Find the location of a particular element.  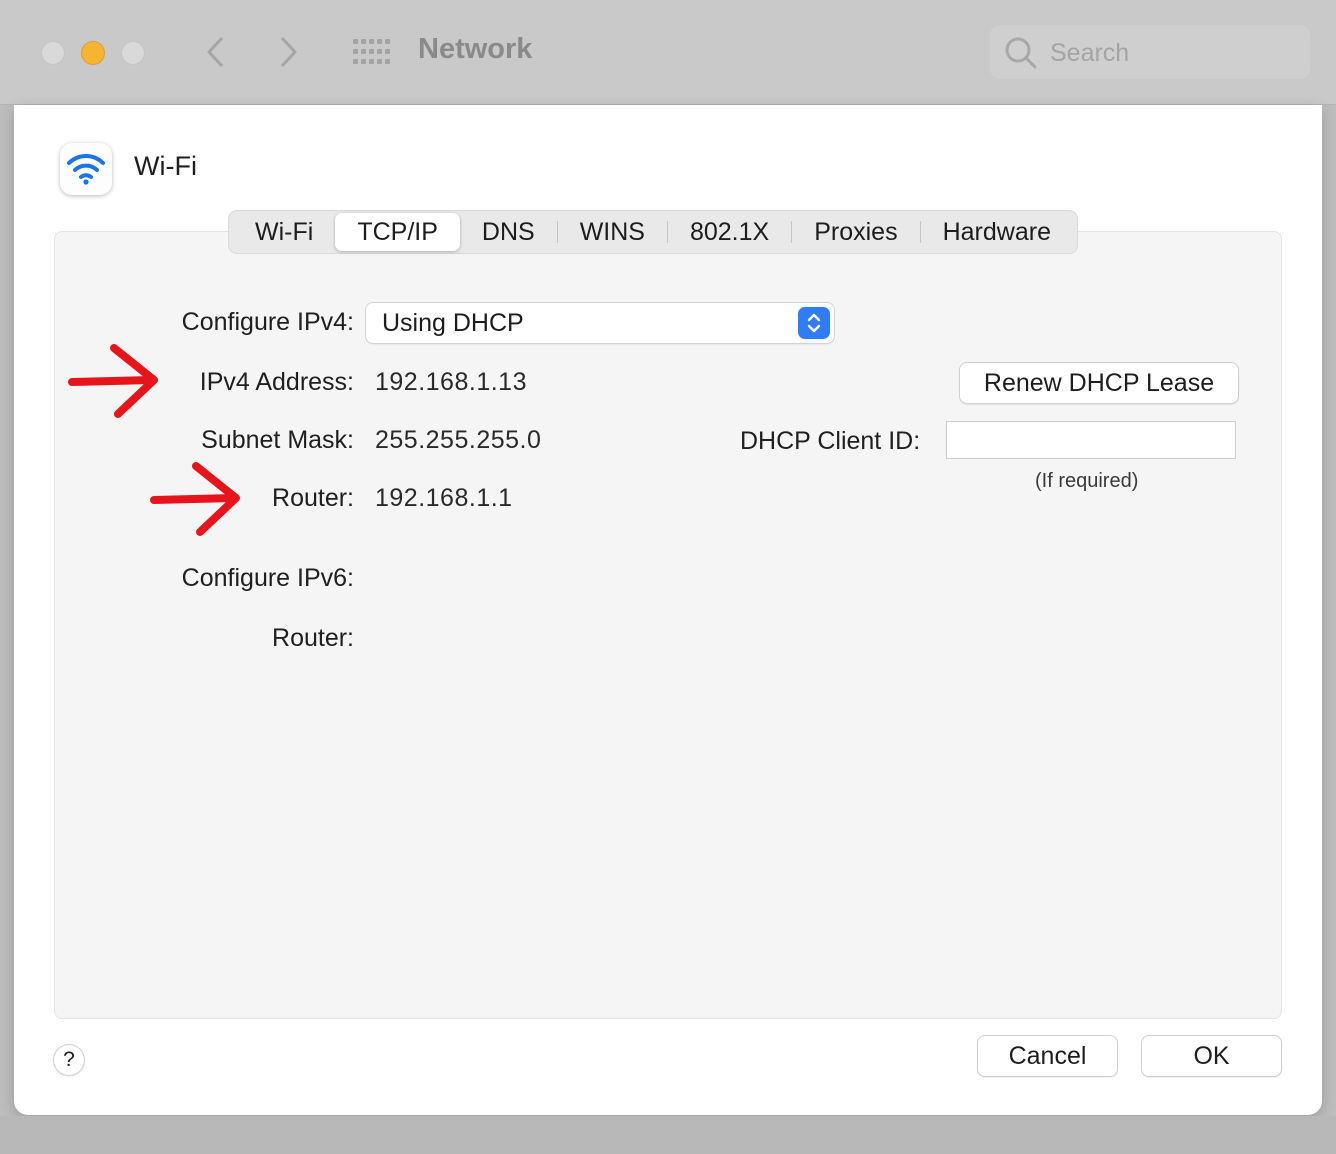

forward-chevron-icon is located at coordinates (289, 52).